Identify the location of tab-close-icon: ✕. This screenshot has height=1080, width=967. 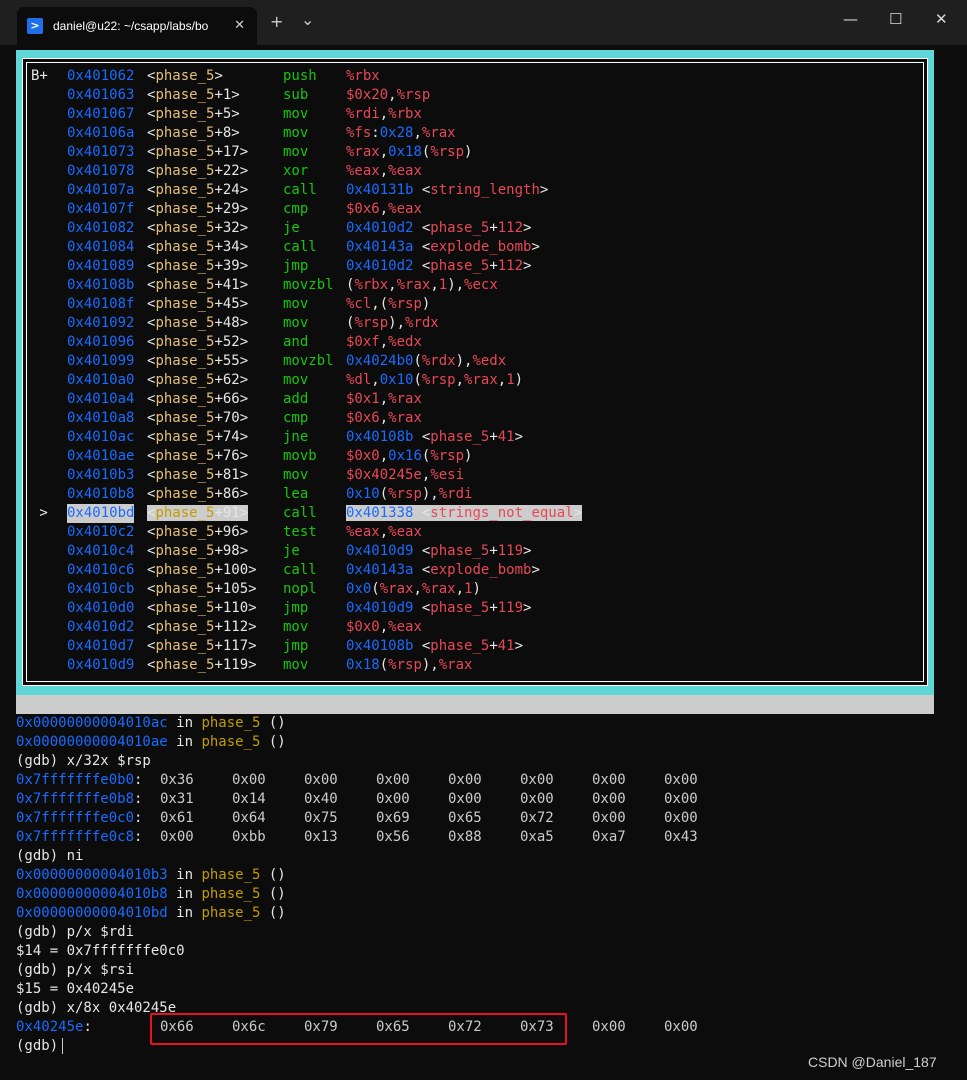
(239, 25).